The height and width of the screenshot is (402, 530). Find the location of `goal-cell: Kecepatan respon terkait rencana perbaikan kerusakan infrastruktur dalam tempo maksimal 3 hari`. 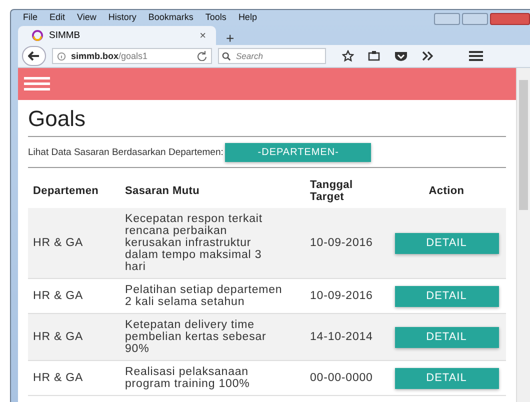

goal-cell: Kecepatan respon terkait rencana perbaikan kerusakan infrastruktur dalam tempo maksimal 3 hari is located at coordinates (212, 243).